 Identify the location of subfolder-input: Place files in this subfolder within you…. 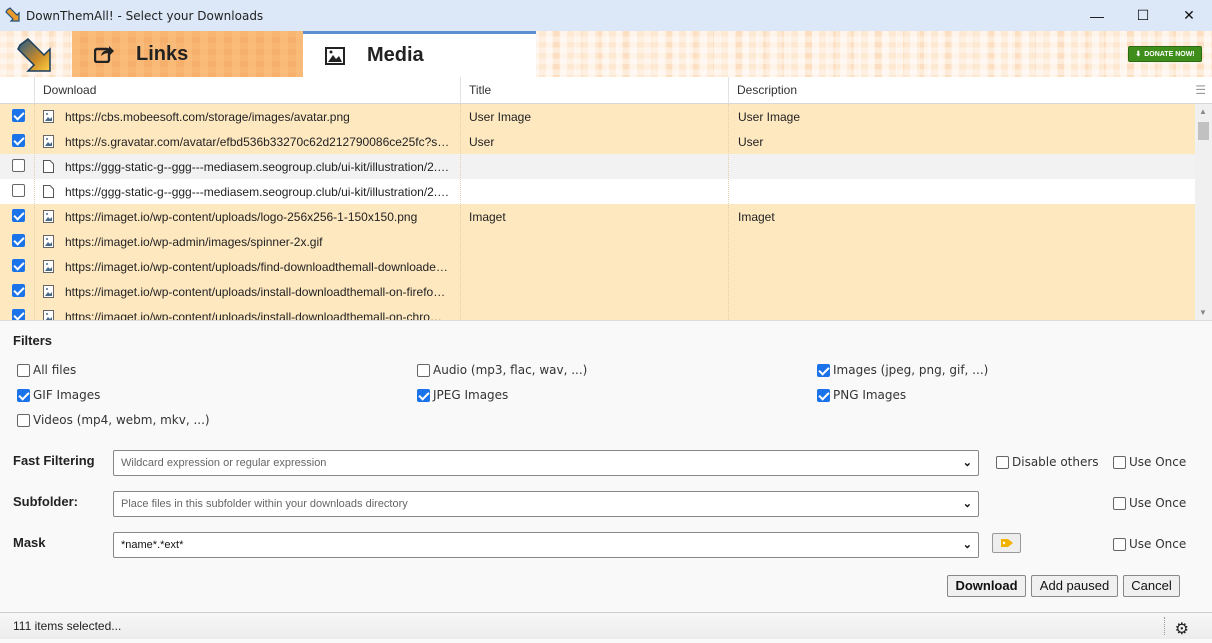
(546, 504).